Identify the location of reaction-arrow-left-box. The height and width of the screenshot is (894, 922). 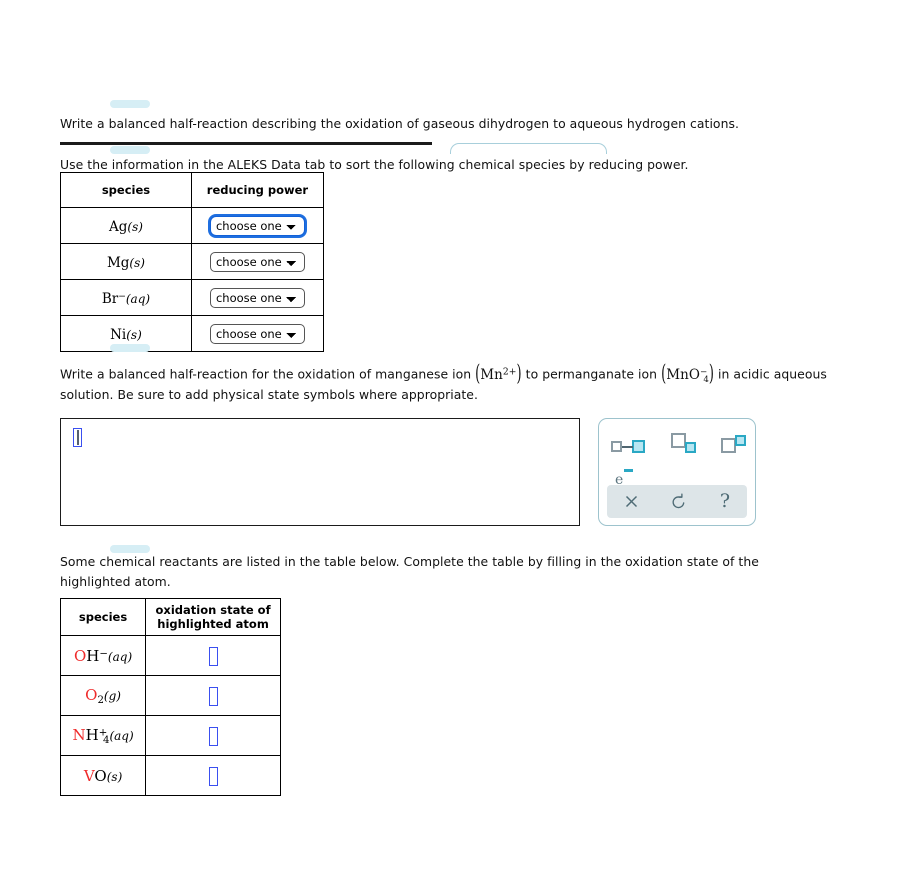
(616, 446).